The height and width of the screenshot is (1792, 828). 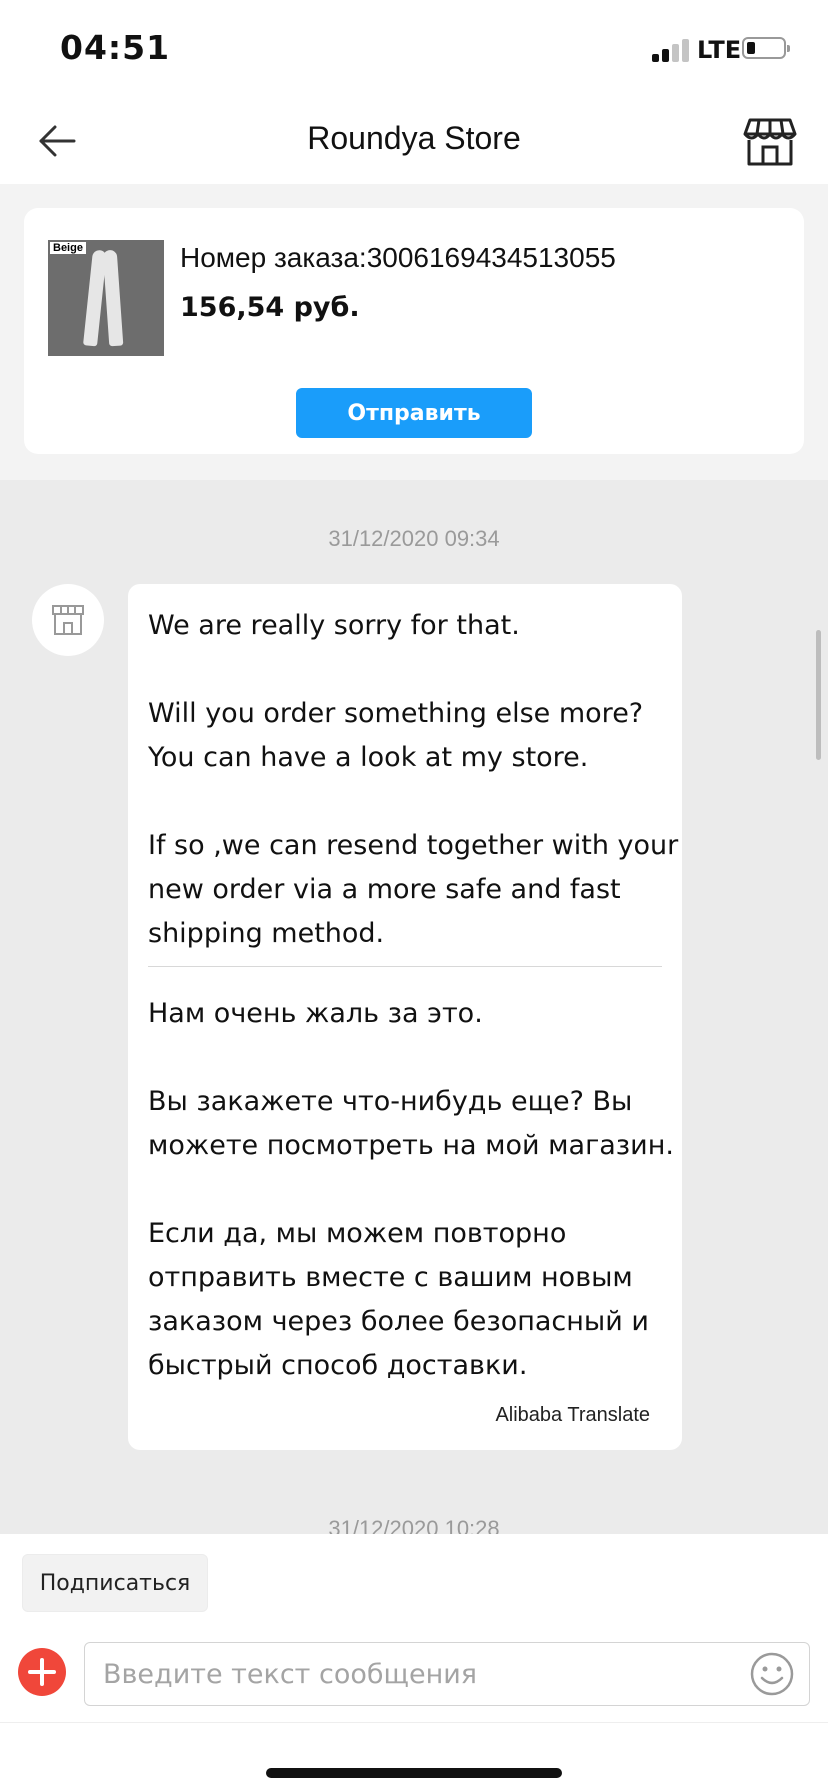 I want to click on plus-circle-icon, so click(x=42, y=1672).